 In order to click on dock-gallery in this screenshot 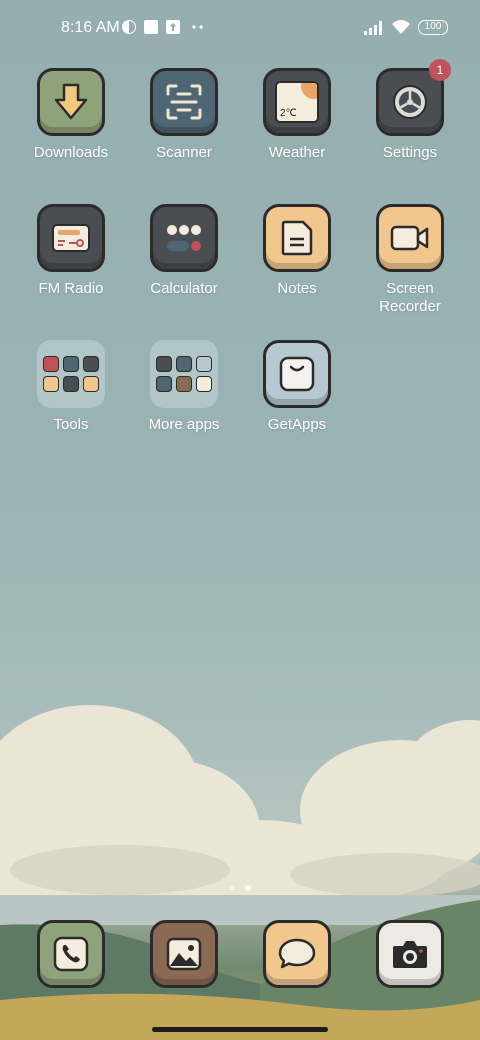, I will do `click(184, 954)`.